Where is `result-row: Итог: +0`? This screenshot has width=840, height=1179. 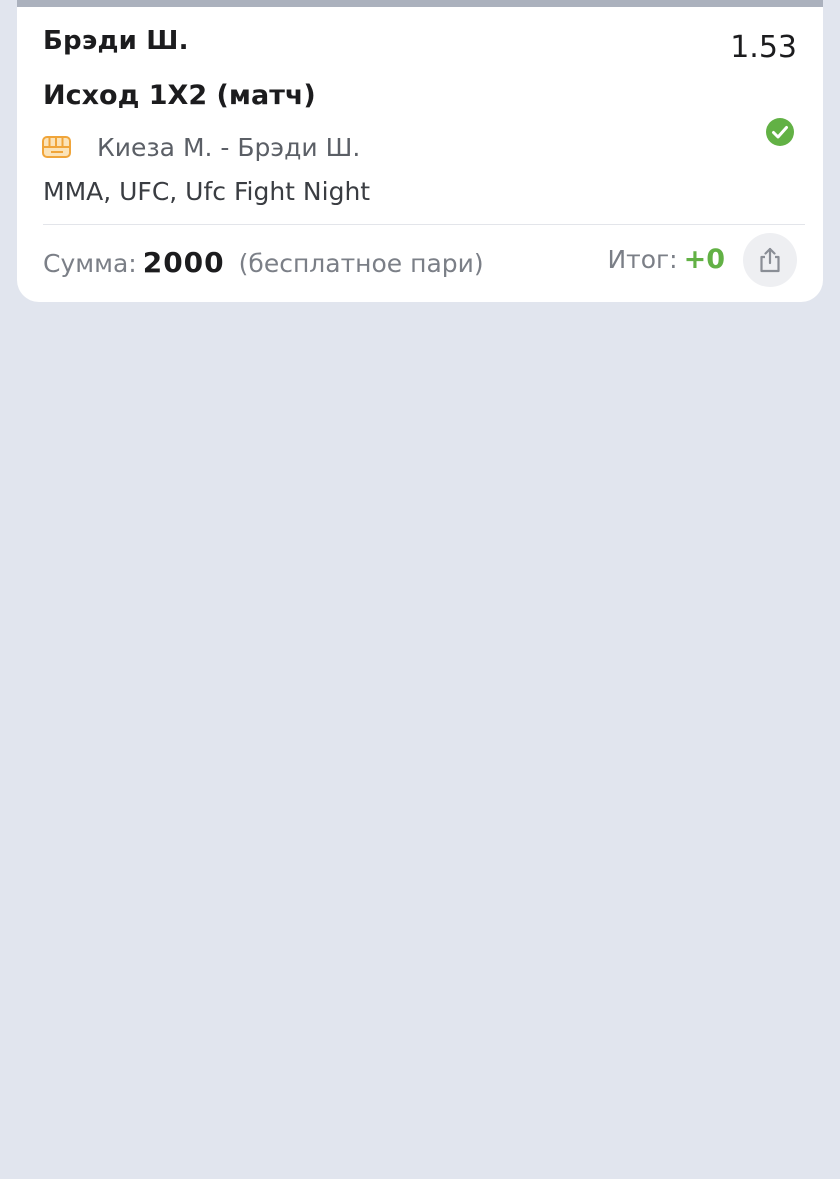
result-row: Итог: +0 is located at coordinates (666, 262).